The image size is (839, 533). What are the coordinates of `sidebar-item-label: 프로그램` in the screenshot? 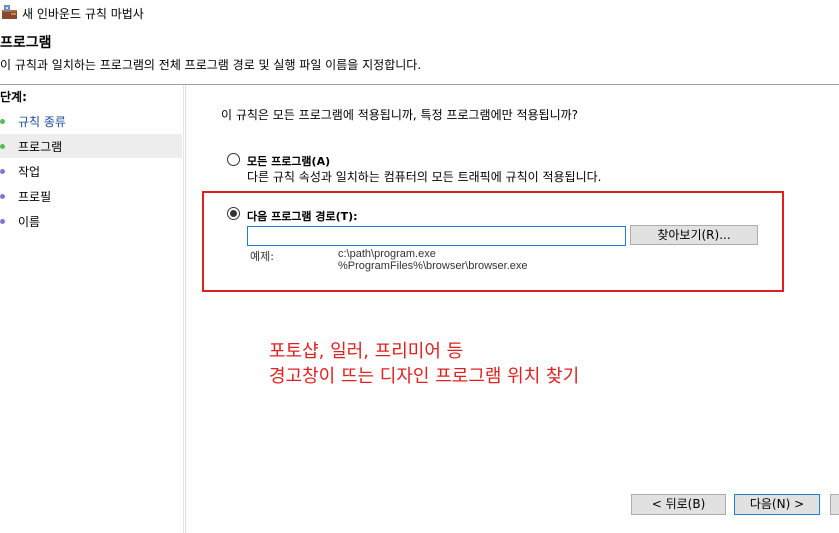 It's located at (40, 147).